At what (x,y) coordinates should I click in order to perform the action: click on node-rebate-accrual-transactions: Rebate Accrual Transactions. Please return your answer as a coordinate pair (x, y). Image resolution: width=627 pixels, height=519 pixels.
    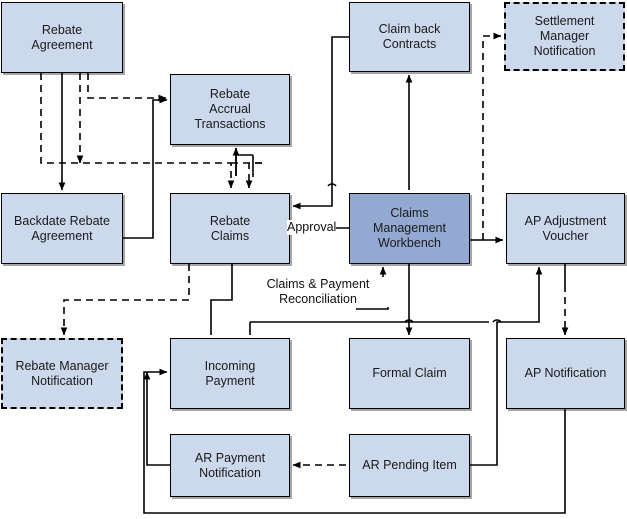
    Looking at the image, I should click on (230, 109).